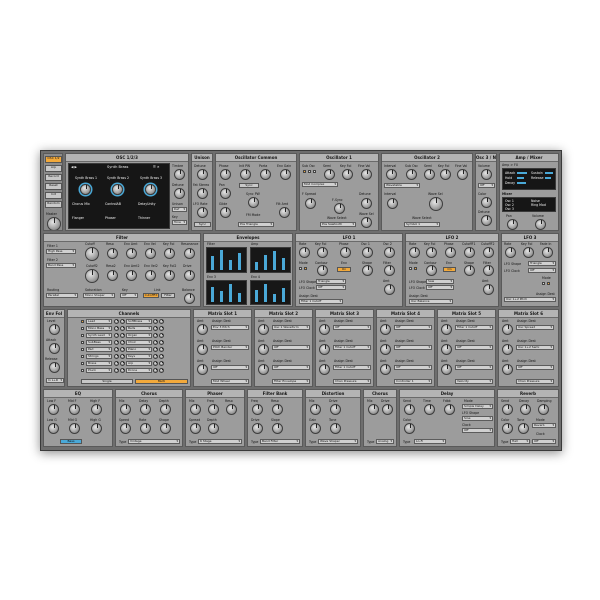  I want to click on delay-knob, so click(429, 409).